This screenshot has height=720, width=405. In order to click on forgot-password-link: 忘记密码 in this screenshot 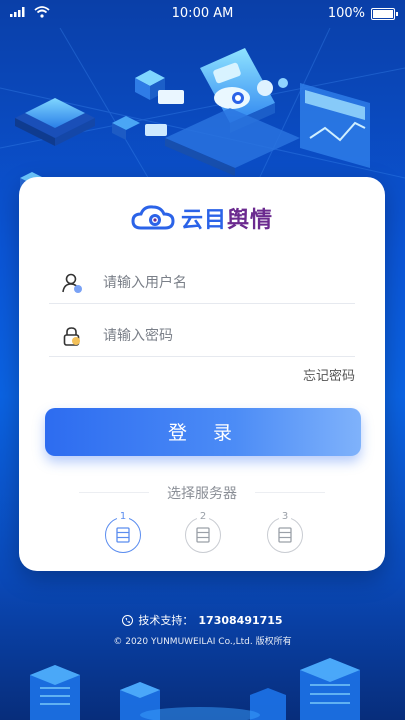, I will do `click(329, 374)`.